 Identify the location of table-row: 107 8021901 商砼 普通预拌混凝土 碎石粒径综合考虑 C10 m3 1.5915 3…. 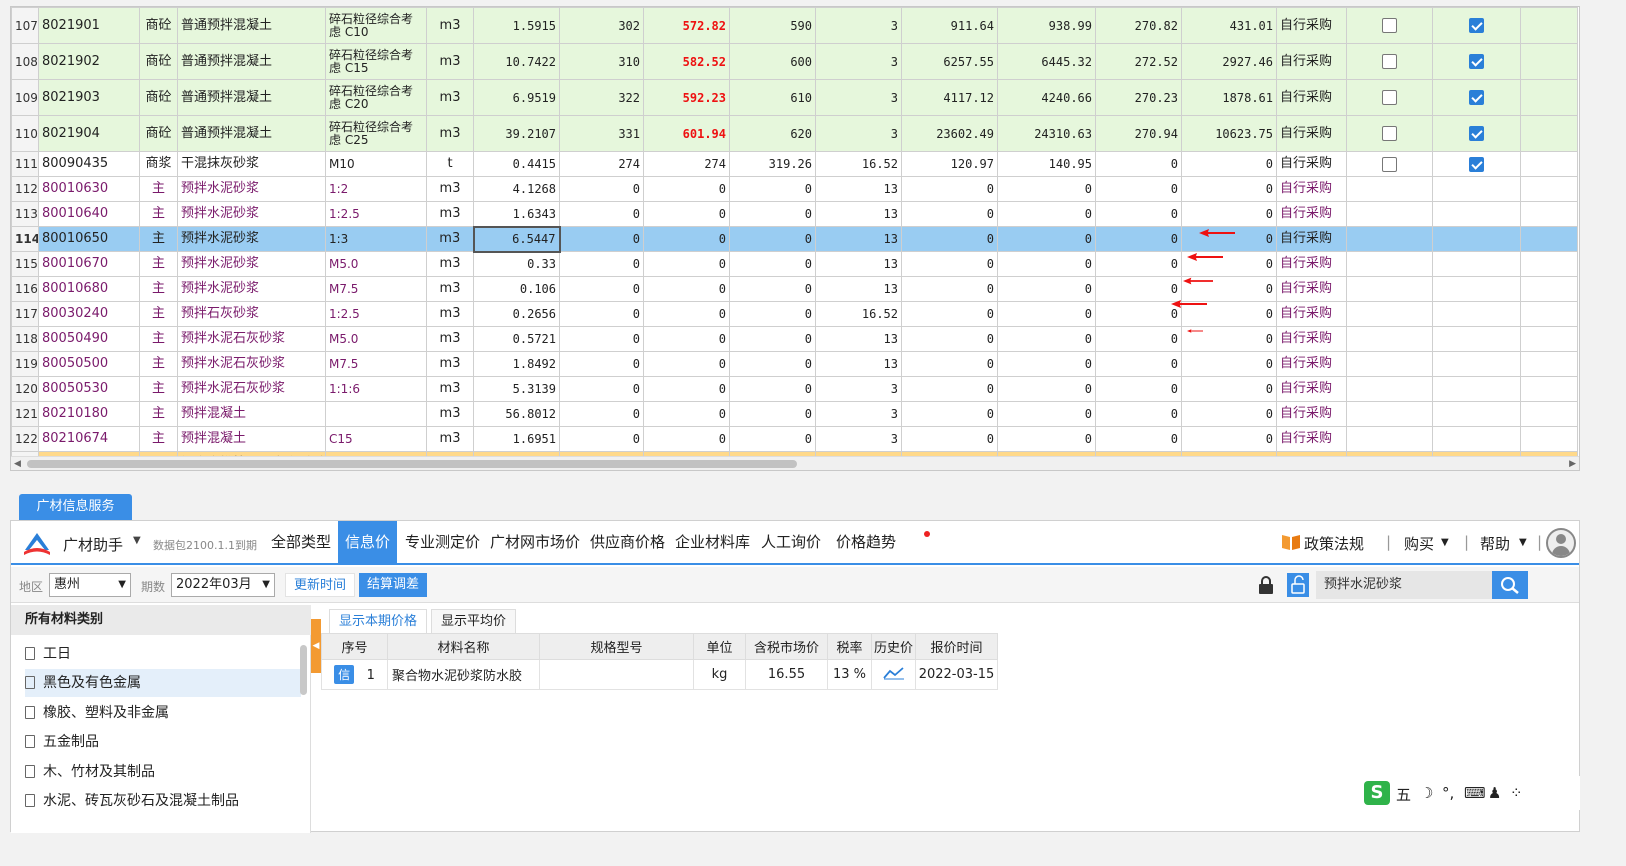
(794, 25).